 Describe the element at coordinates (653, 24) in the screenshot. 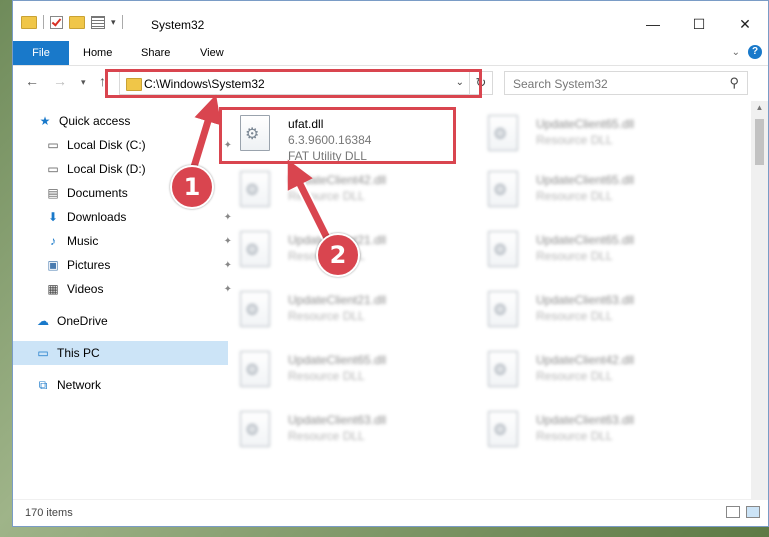

I see `minimize-button: —` at that location.